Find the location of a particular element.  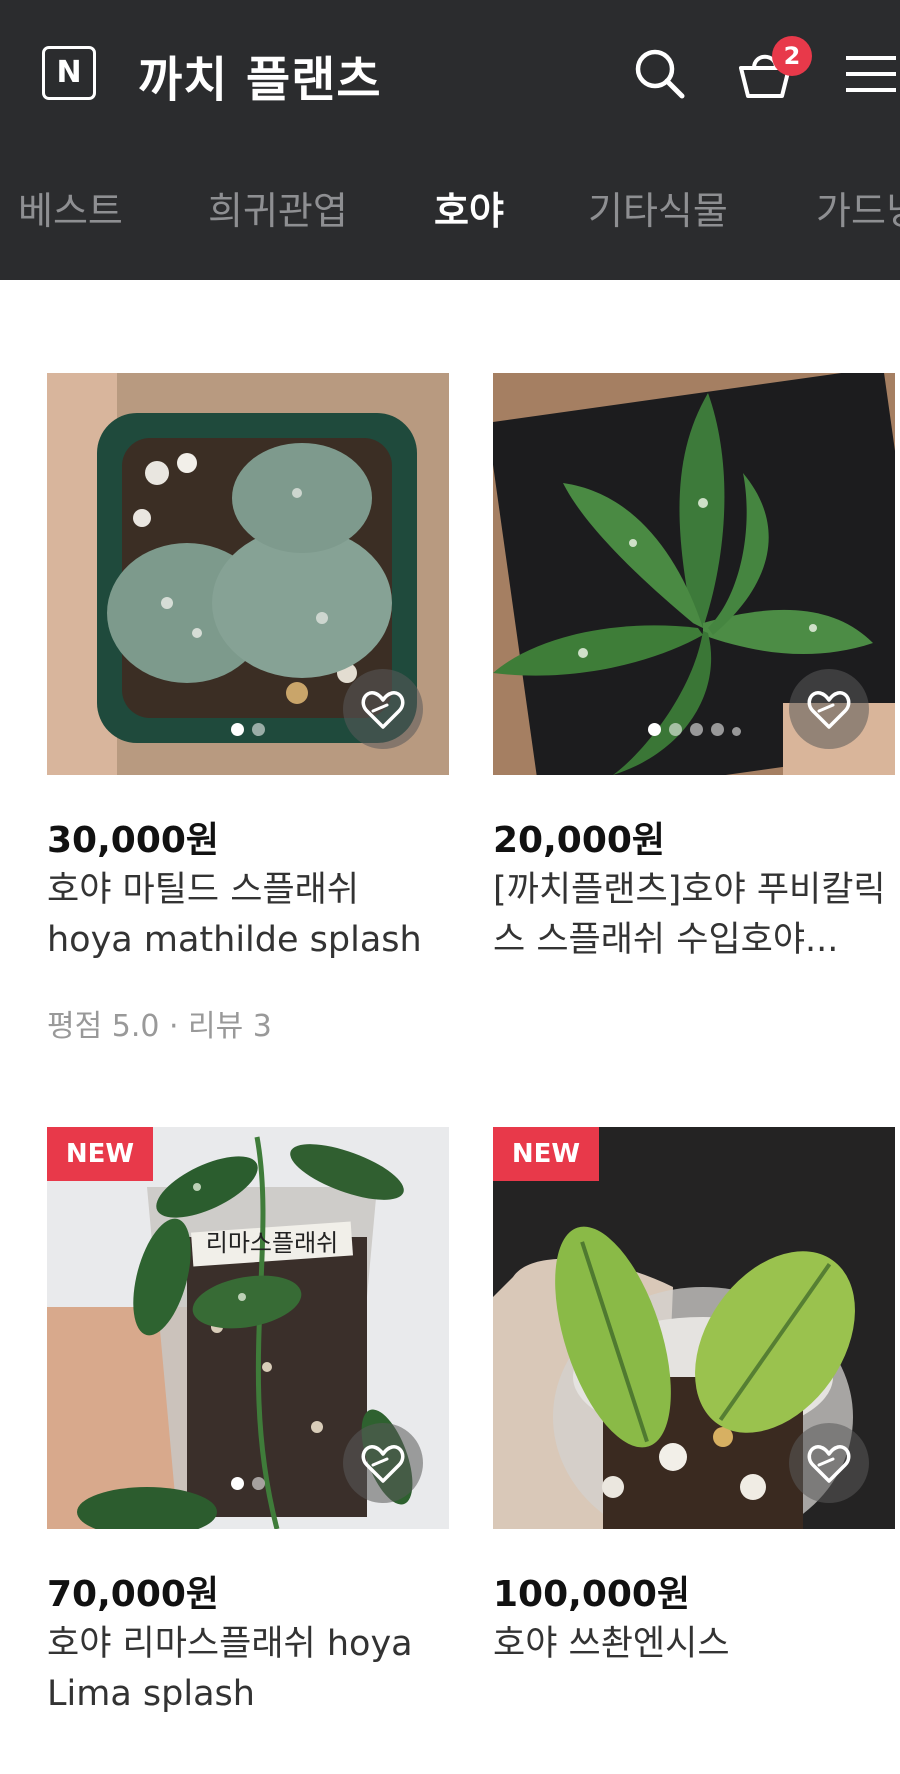

product-price: 70,000원 is located at coordinates (133, 1594).